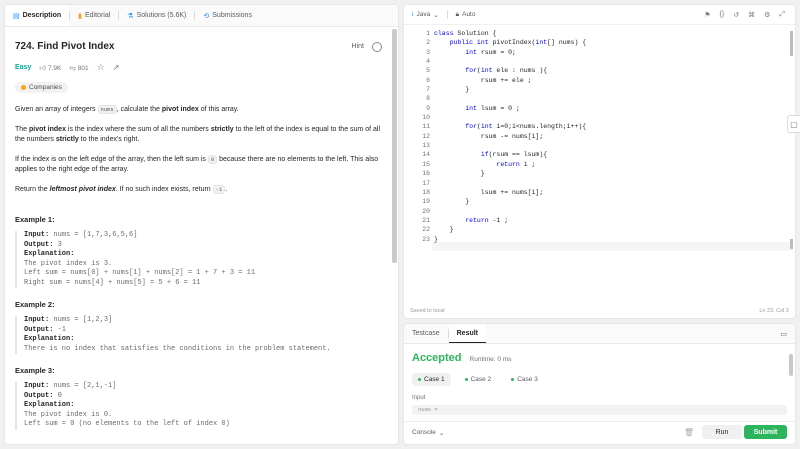 The height and width of the screenshot is (449, 800). I want to click on line-number: 10, so click(426, 118).